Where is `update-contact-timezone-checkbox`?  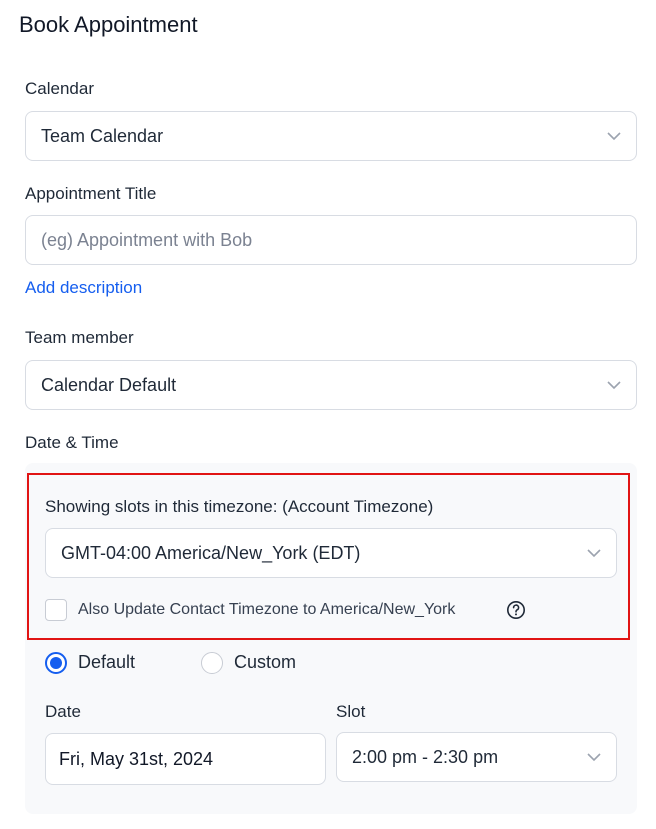
update-contact-timezone-checkbox is located at coordinates (56, 610).